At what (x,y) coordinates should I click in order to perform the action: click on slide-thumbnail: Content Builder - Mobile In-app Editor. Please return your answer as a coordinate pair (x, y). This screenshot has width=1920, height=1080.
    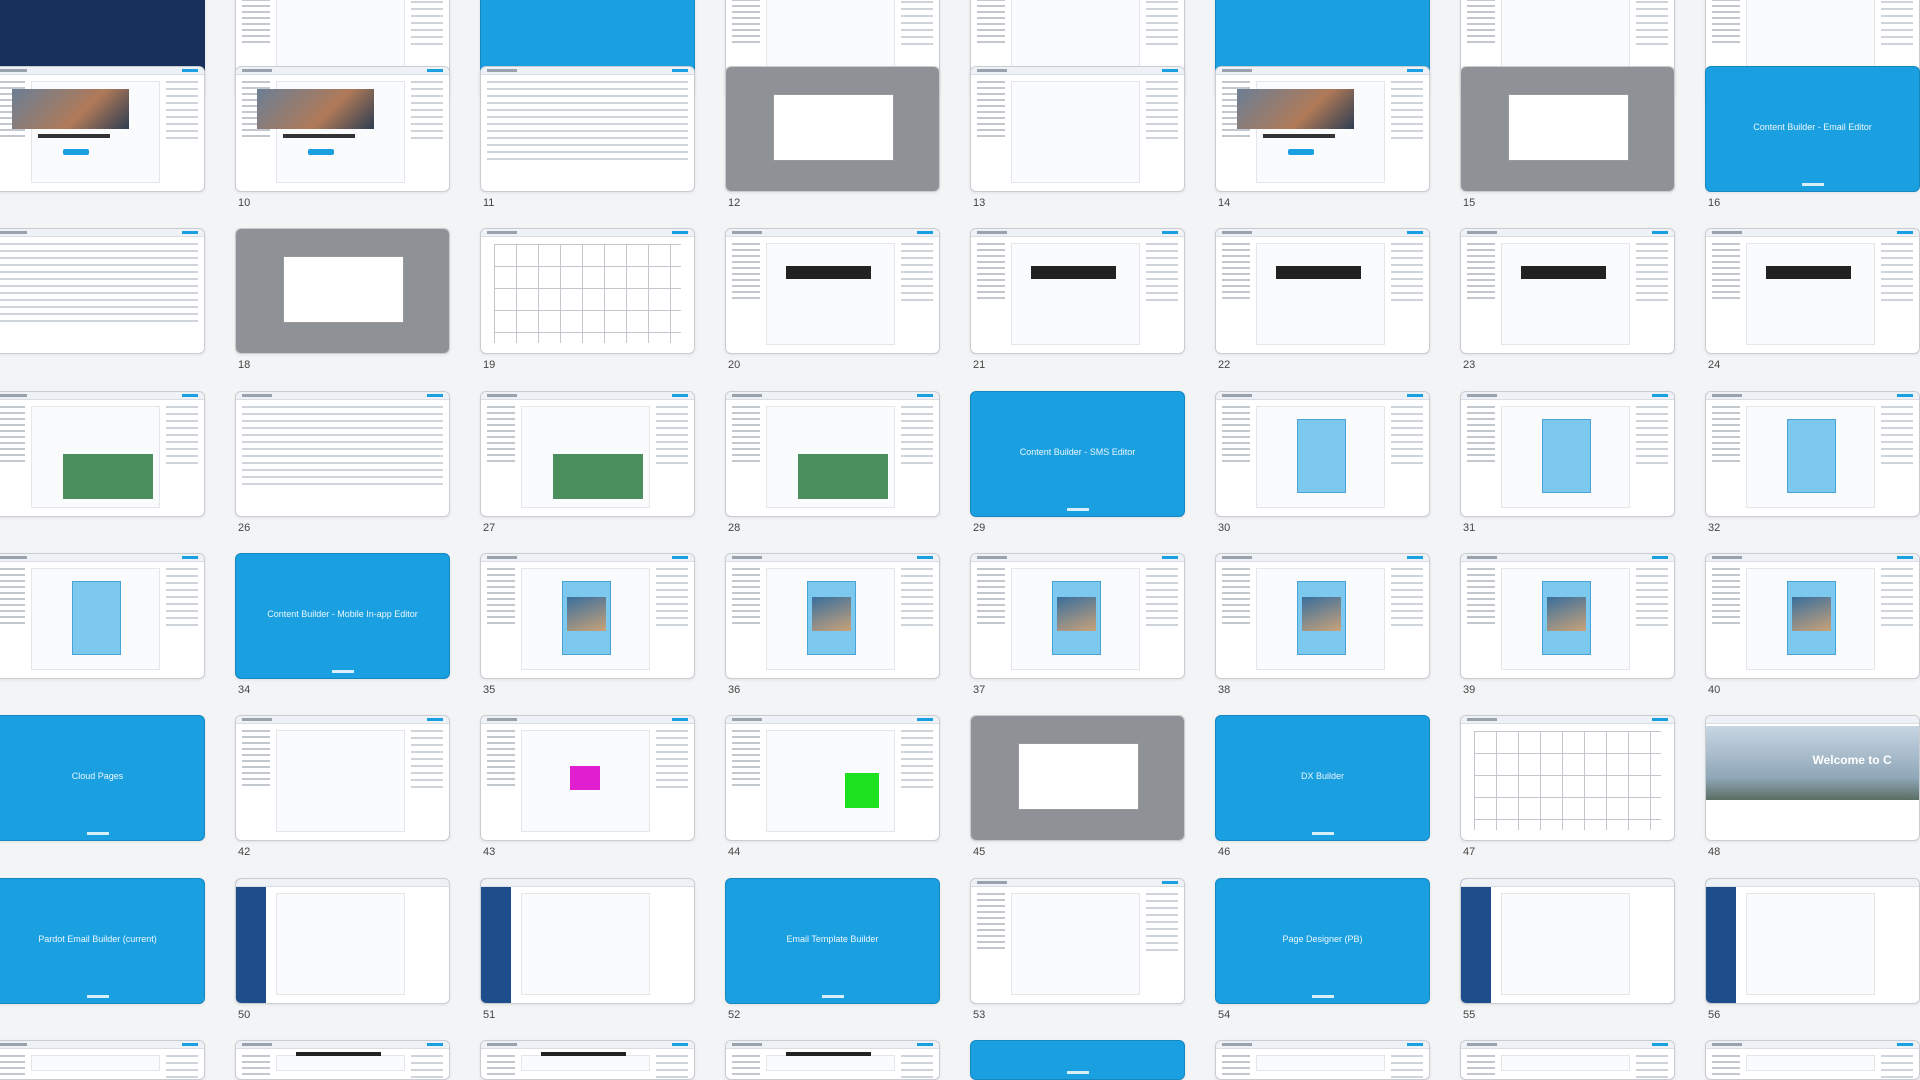
    Looking at the image, I should click on (342, 616).